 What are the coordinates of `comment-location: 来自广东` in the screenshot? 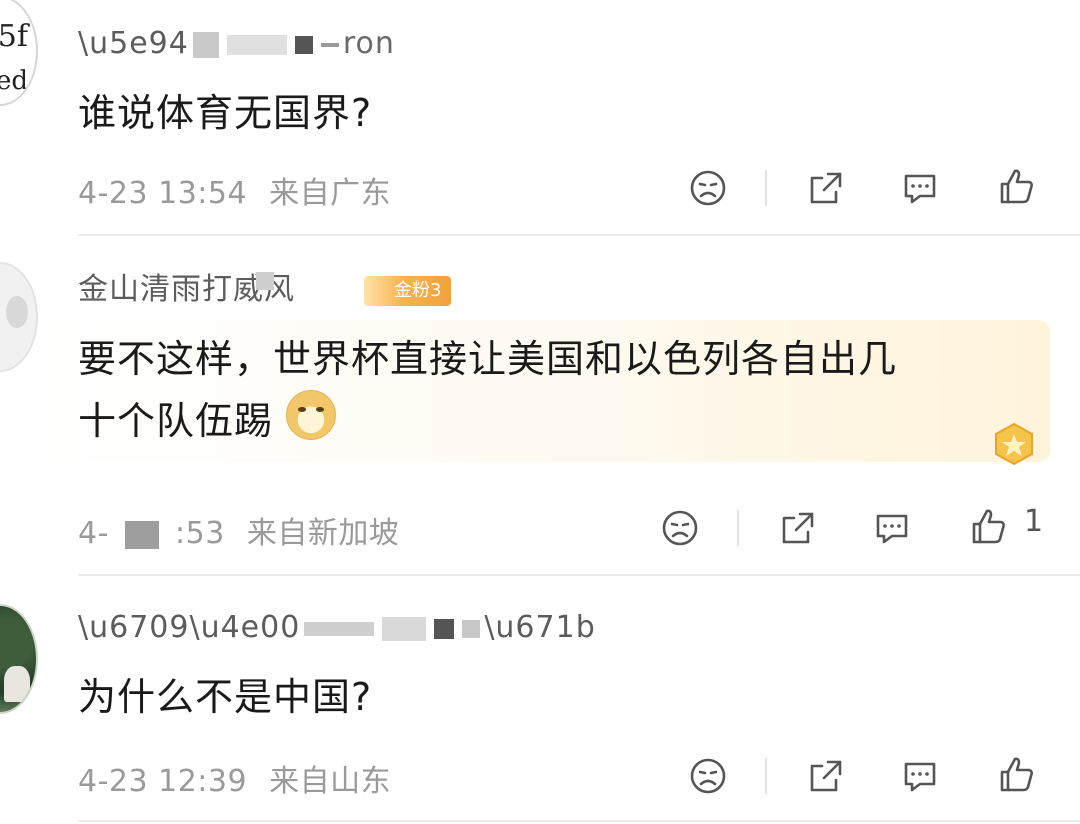 It's located at (330, 193).